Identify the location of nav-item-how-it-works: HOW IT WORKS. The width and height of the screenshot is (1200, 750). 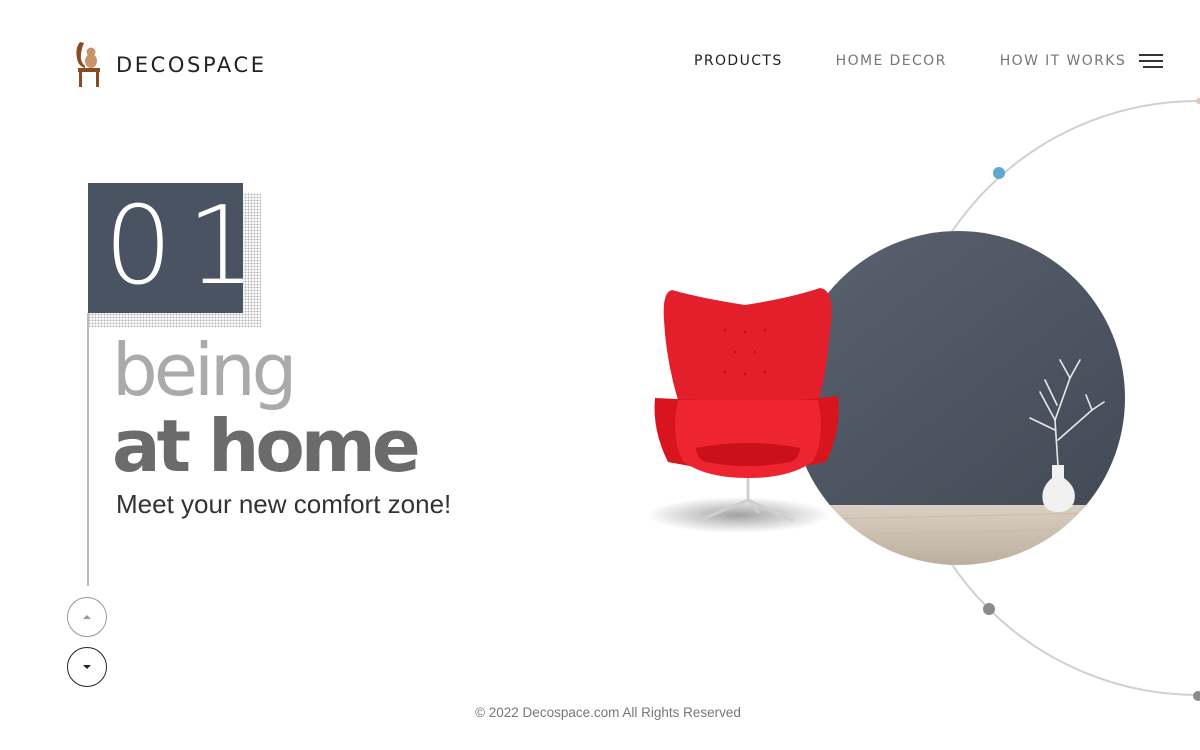
(1063, 61).